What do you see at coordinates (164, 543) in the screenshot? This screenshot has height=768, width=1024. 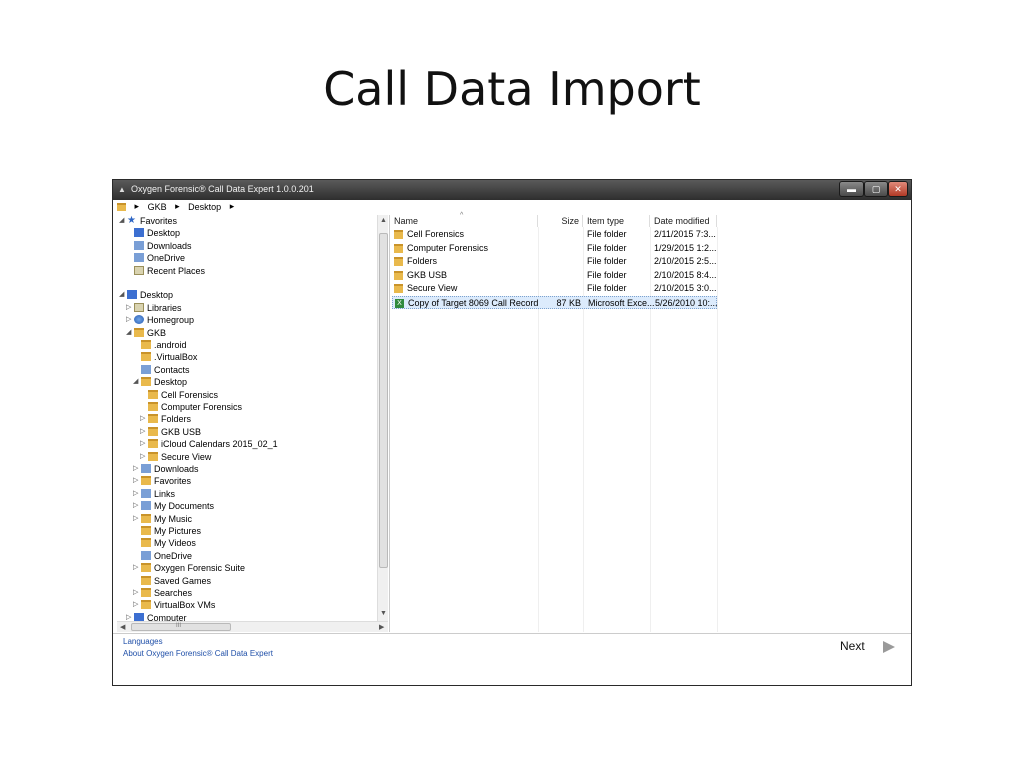 I see `tree-item: My Videos` at bounding box center [164, 543].